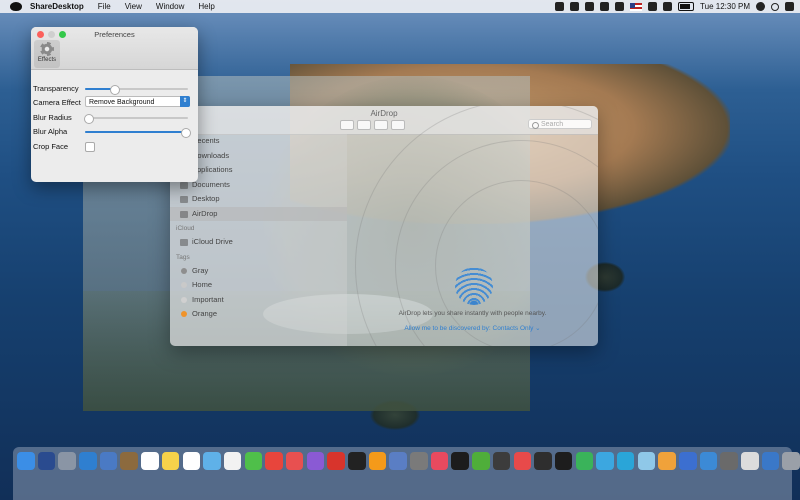 The height and width of the screenshot is (500, 800). Describe the element at coordinates (136, 119) in the screenshot. I see `blur-radius-slider` at that location.